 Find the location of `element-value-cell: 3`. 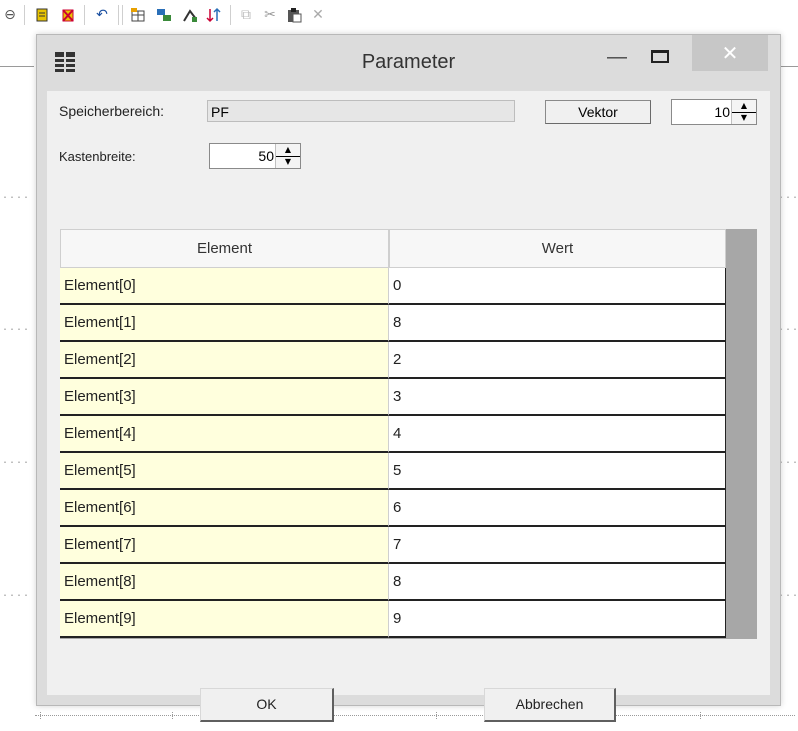

element-value-cell: 3 is located at coordinates (557, 397).